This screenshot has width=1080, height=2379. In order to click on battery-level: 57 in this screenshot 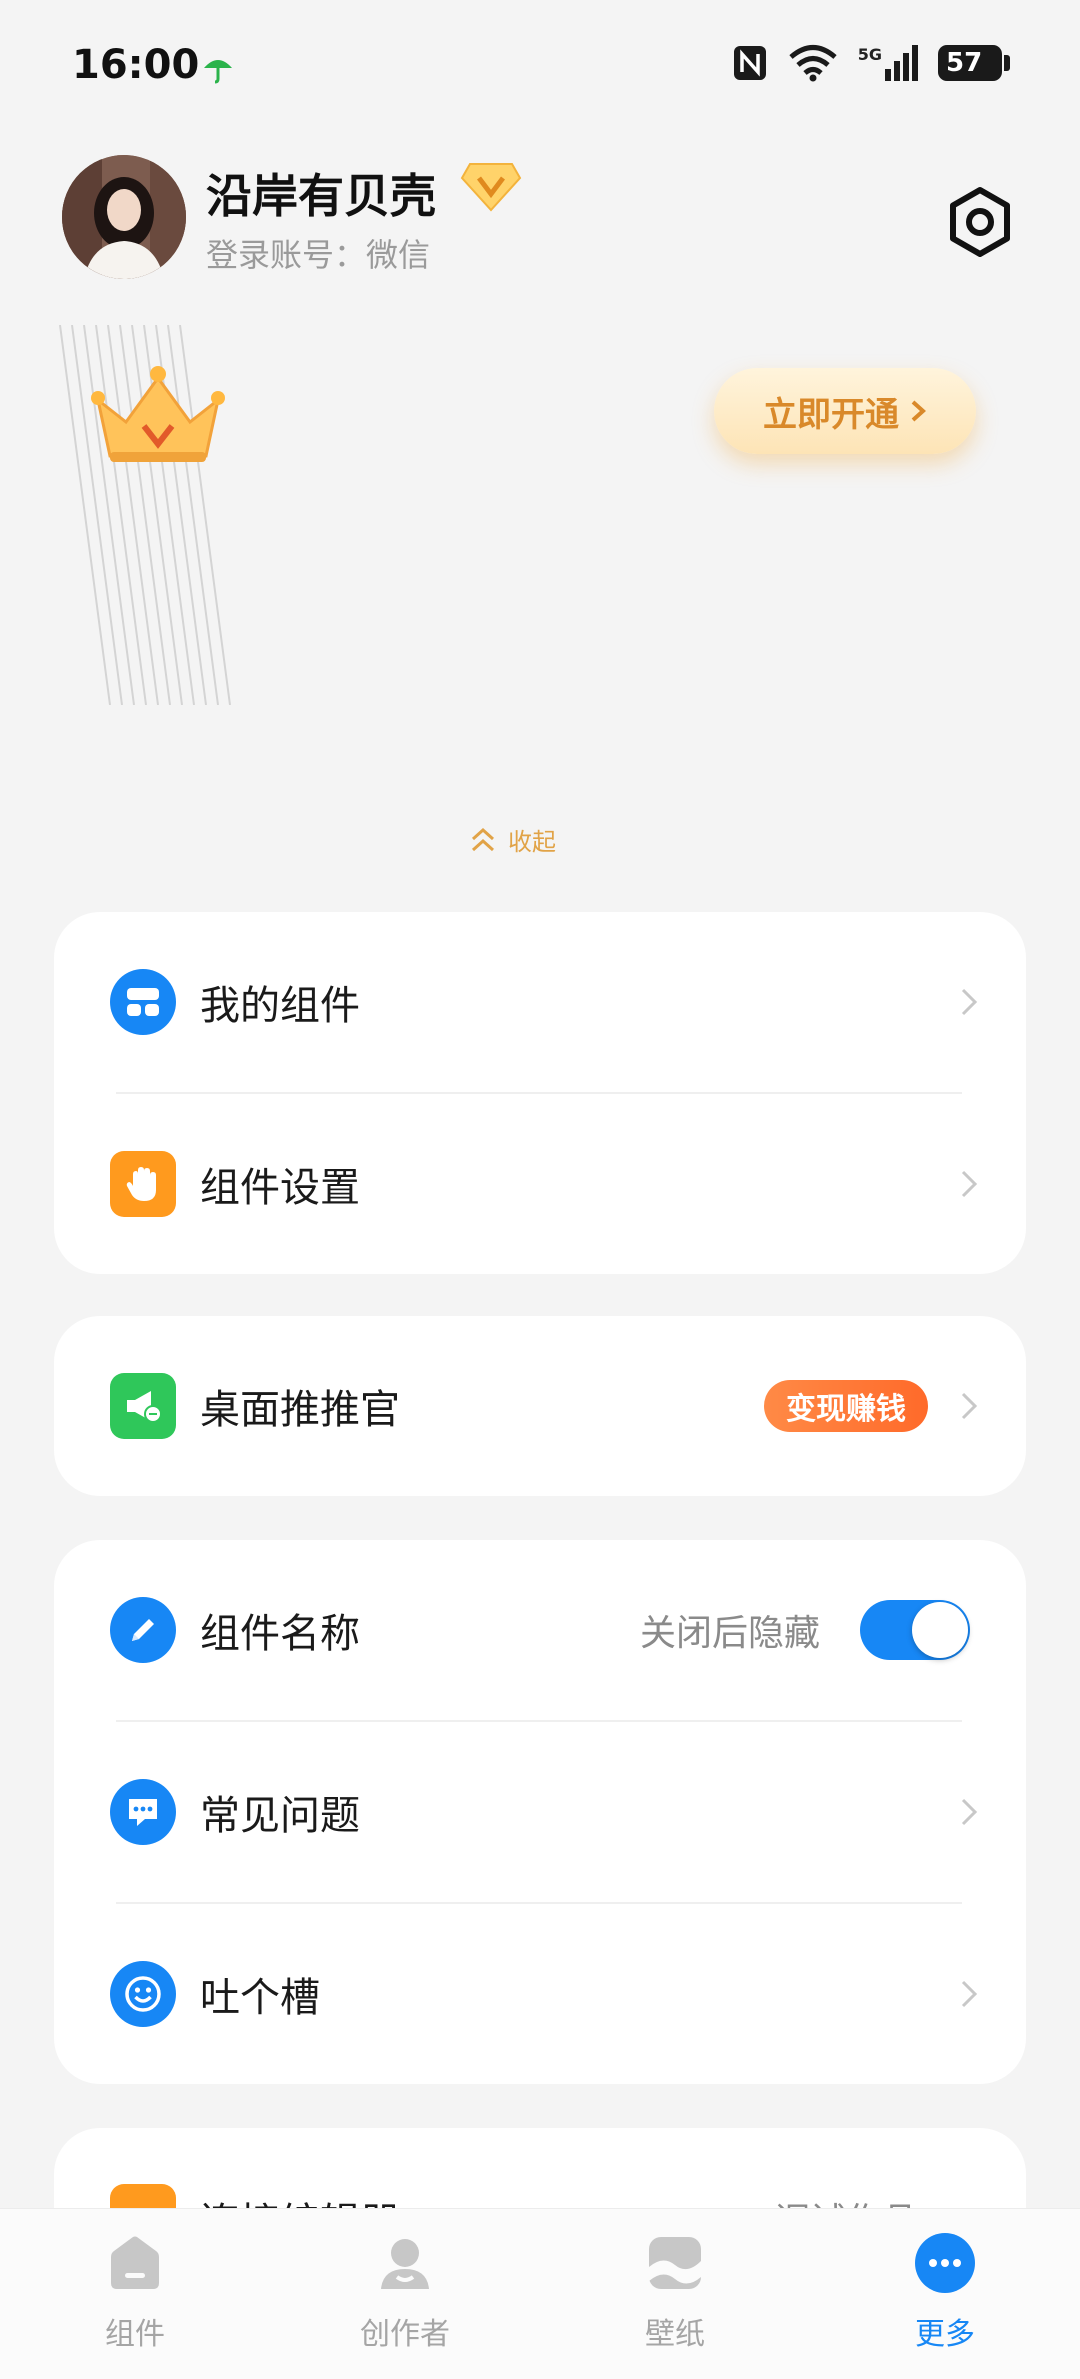, I will do `click(964, 63)`.